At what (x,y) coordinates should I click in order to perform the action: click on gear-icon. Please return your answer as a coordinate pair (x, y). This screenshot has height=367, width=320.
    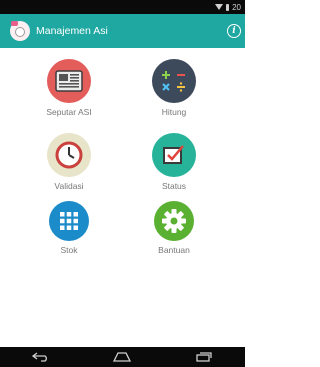
    Looking at the image, I should click on (174, 221).